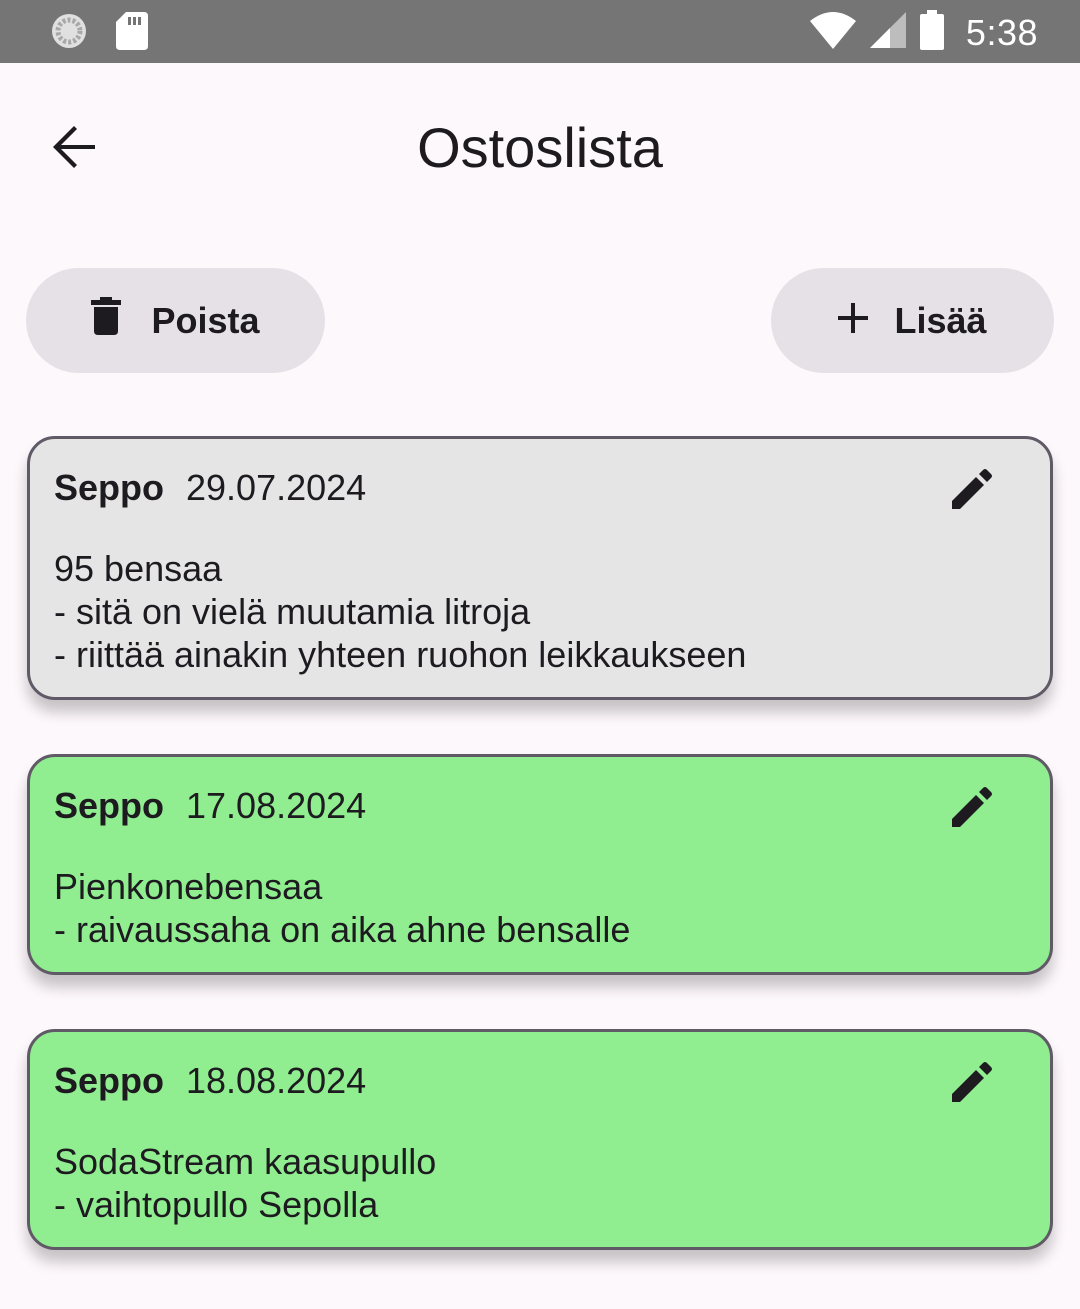 This screenshot has height=1309, width=1080. What do you see at coordinates (342, 929) in the screenshot?
I see `item-line: - raivaussaha on aika ahne bensalle` at bounding box center [342, 929].